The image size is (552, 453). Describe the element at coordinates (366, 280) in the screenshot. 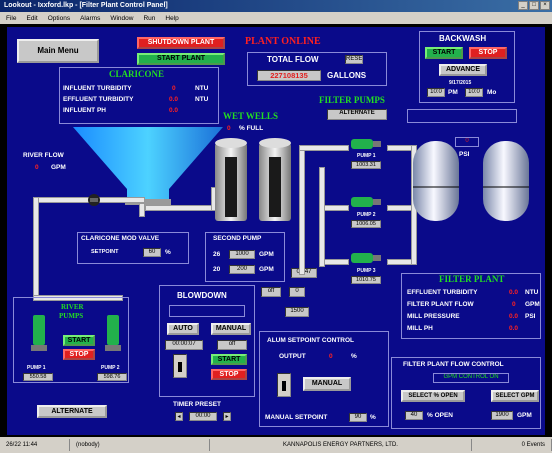

I see `filter-pump-3-value: 1010.75` at that location.